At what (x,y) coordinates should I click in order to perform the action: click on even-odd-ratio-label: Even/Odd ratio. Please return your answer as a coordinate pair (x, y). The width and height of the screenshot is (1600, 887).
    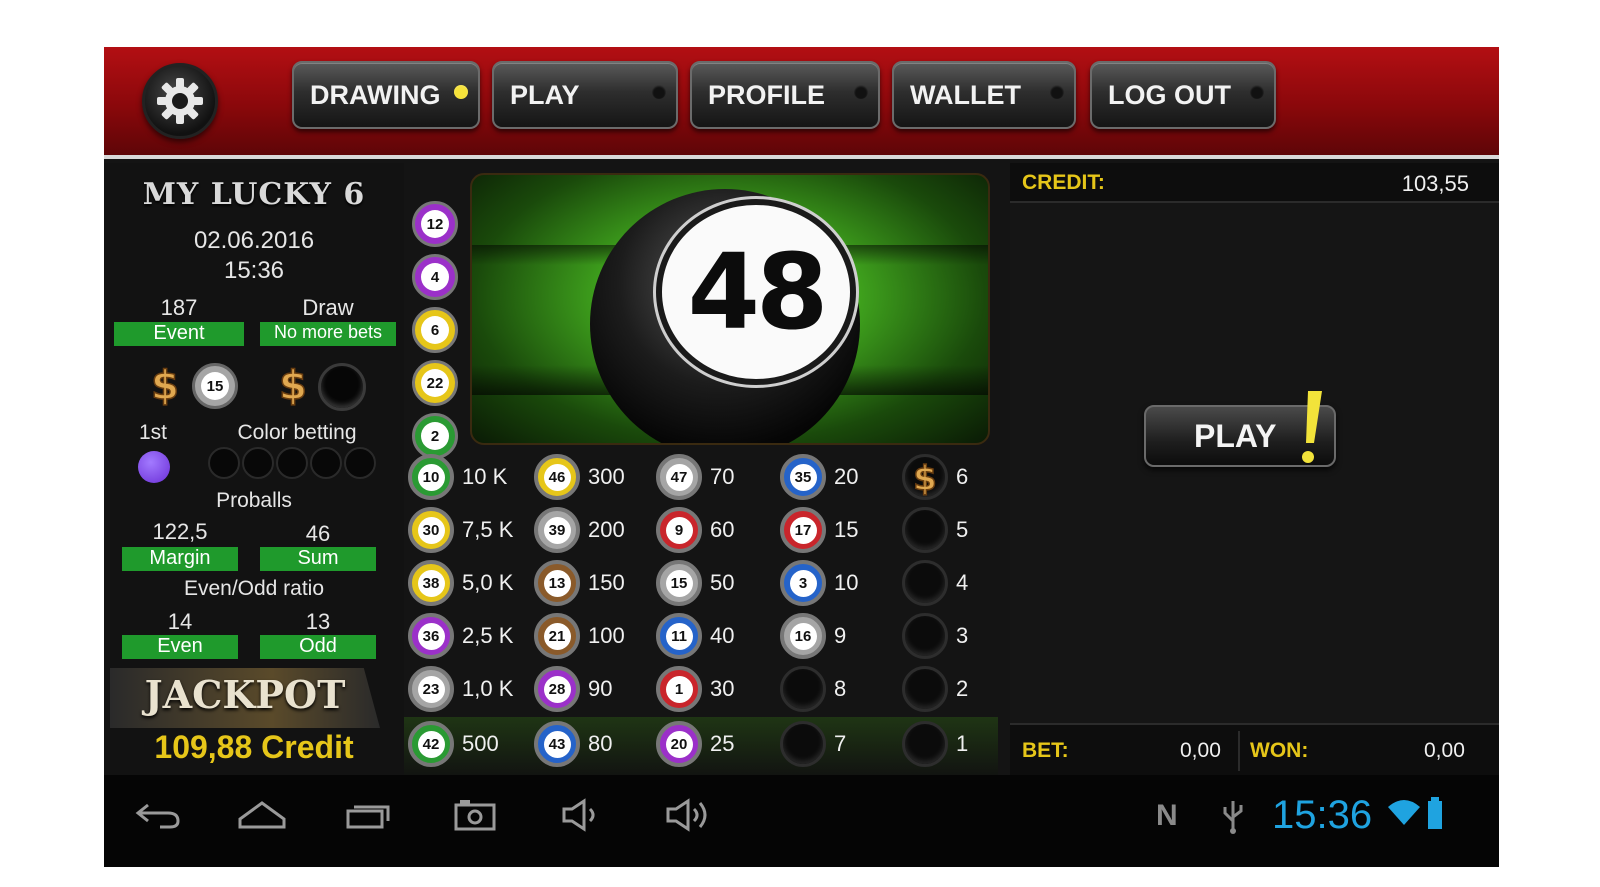
    Looking at the image, I should click on (254, 588).